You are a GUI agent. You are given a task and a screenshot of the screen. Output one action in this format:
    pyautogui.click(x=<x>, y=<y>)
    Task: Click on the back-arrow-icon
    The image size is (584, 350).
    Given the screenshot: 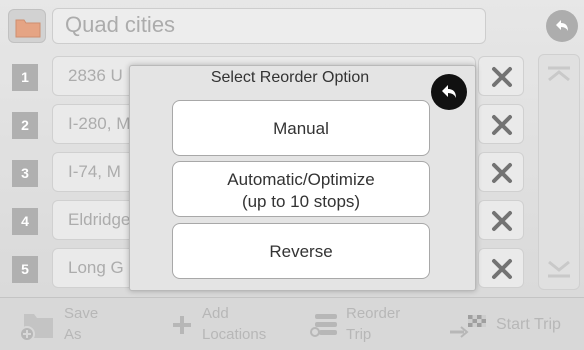 What is the action you would take?
    pyautogui.click(x=449, y=91)
    